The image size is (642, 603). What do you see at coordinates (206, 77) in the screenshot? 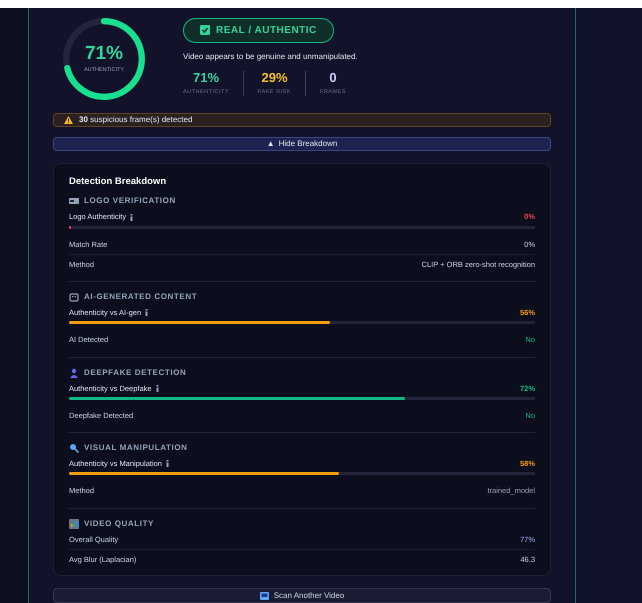
I see `stat-value: 71%` at bounding box center [206, 77].